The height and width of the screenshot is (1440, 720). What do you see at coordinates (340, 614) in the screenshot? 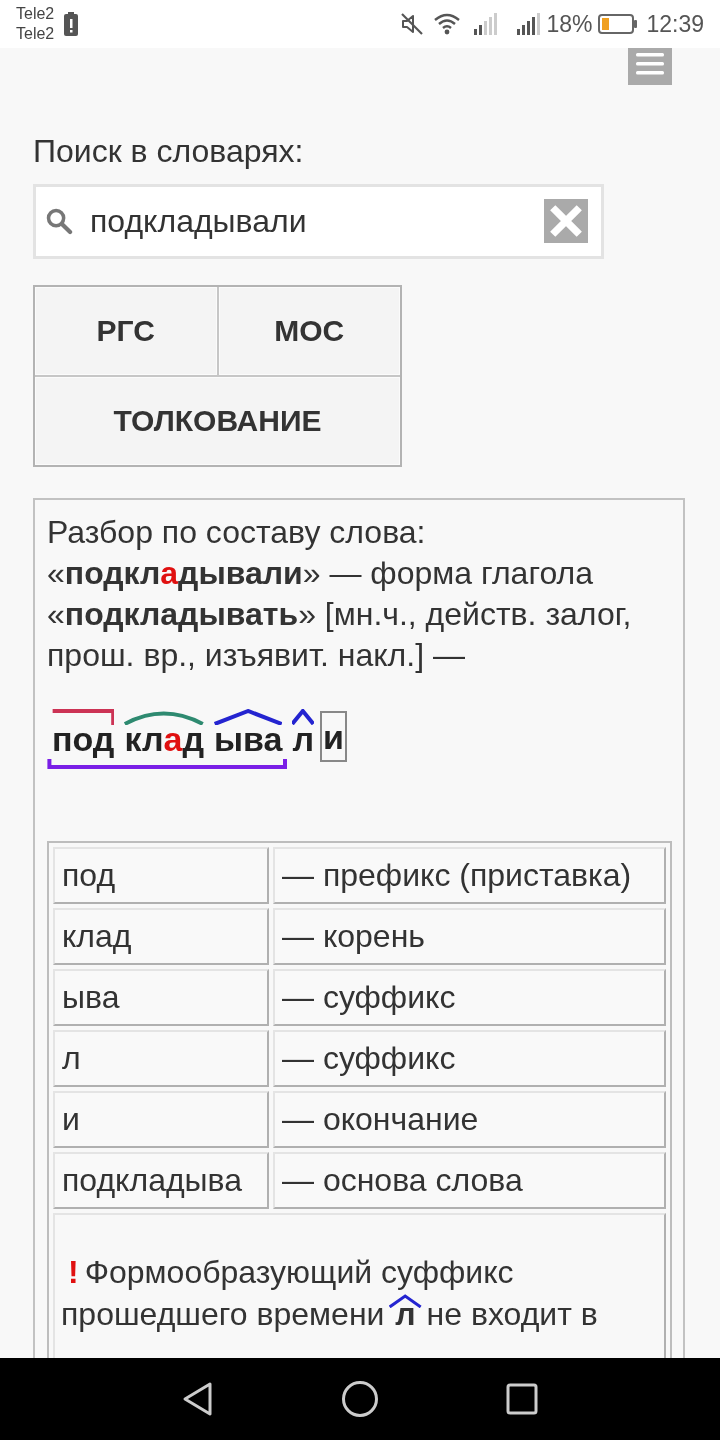
I see `word-form-description: «подкладывали» — форма глагола «подкладывать» [мн.ч., действ. залог, прош. вр., изъявит. накл.] —` at bounding box center [340, 614].